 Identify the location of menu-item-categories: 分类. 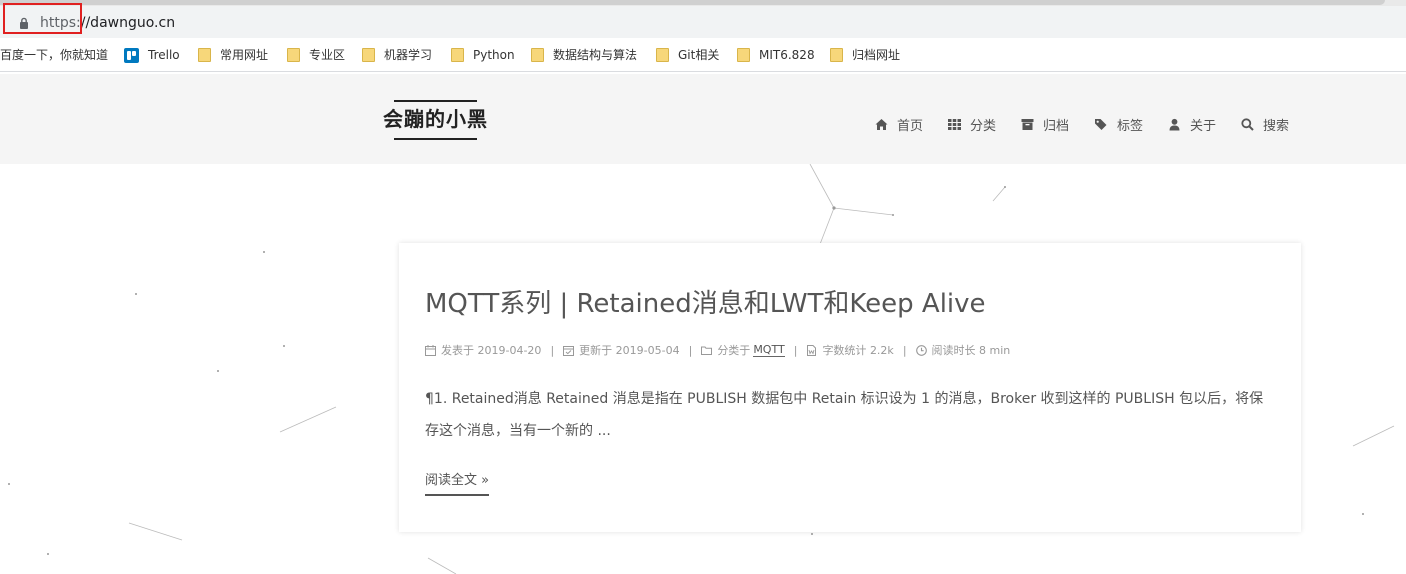
(972, 124).